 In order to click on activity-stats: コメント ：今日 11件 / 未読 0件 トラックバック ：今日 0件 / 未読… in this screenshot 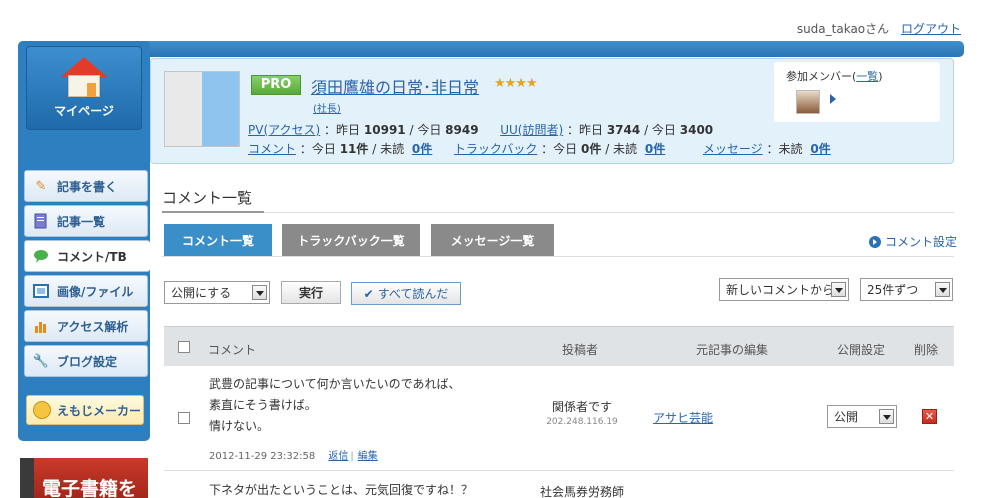, I will do `click(539, 149)`.